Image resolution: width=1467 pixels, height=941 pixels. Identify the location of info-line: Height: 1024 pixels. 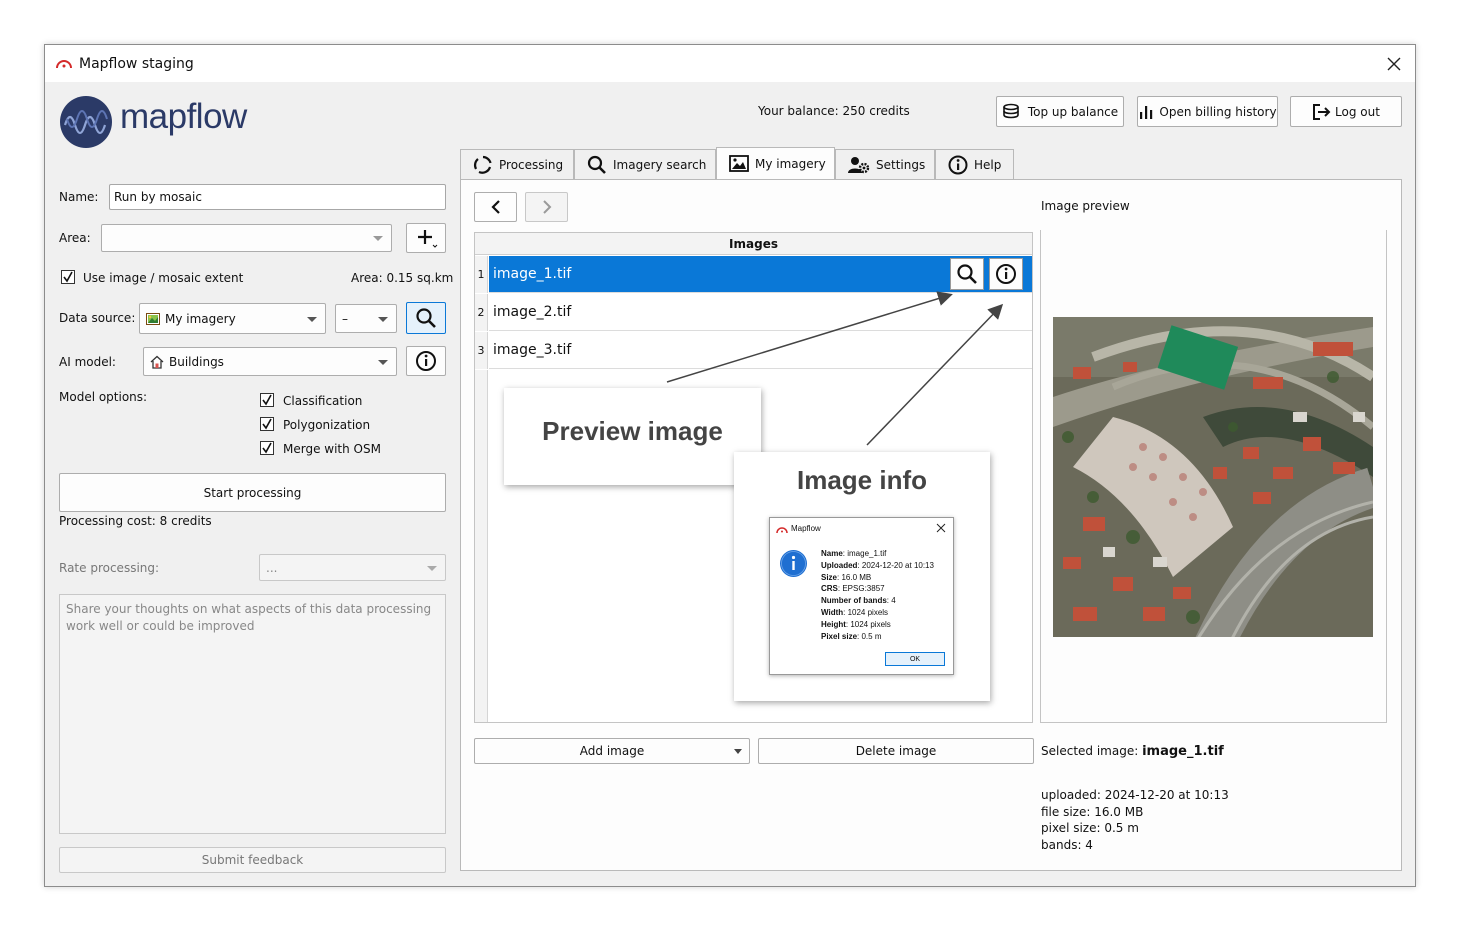
(856, 624).